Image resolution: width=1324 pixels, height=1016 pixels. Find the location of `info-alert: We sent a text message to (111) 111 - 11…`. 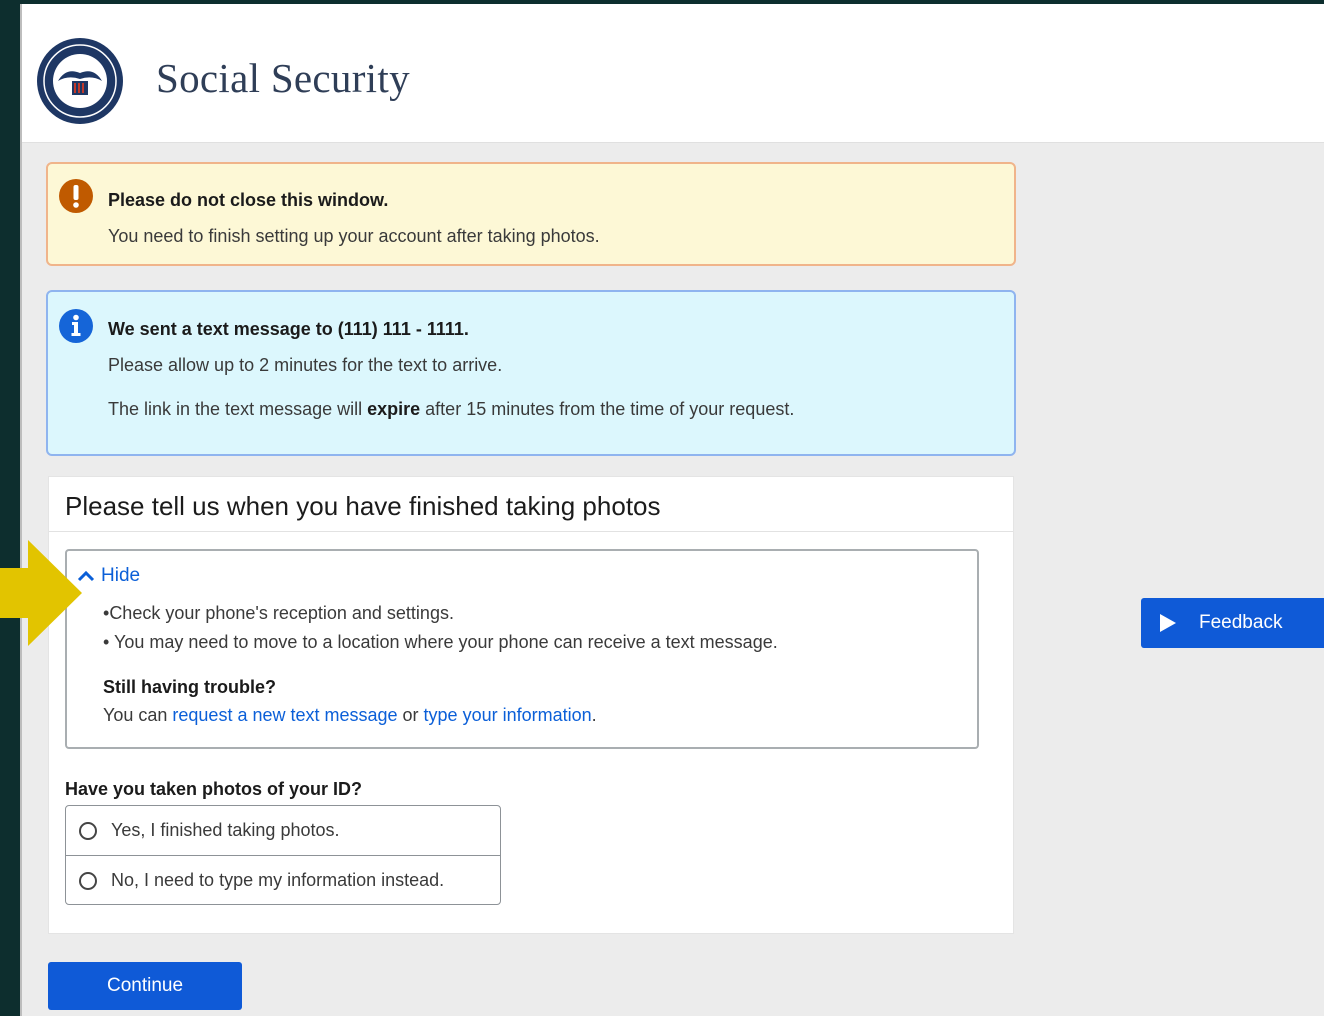

info-alert: We sent a text message to (111) 111 - 11… is located at coordinates (531, 373).